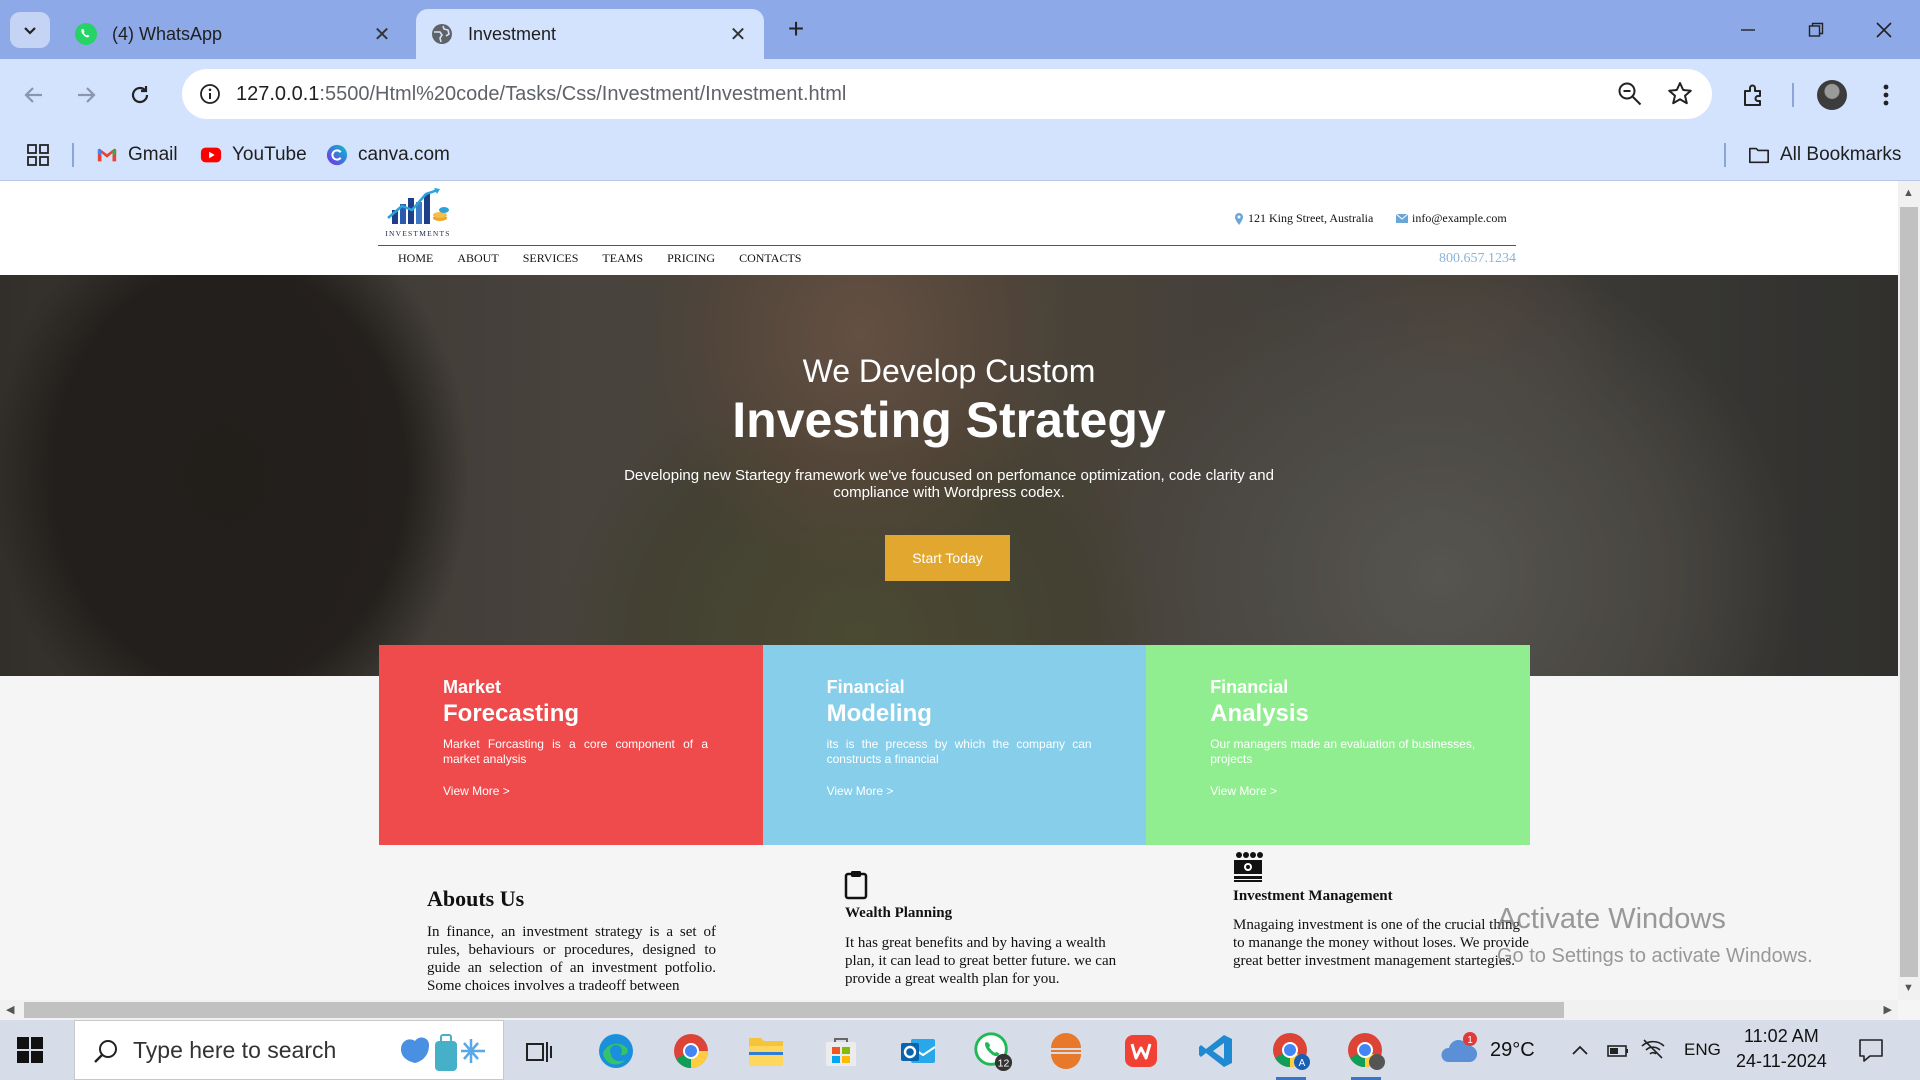 This screenshot has height=1080, width=1920. I want to click on scroll-left-icon: ◀, so click(10, 1009).